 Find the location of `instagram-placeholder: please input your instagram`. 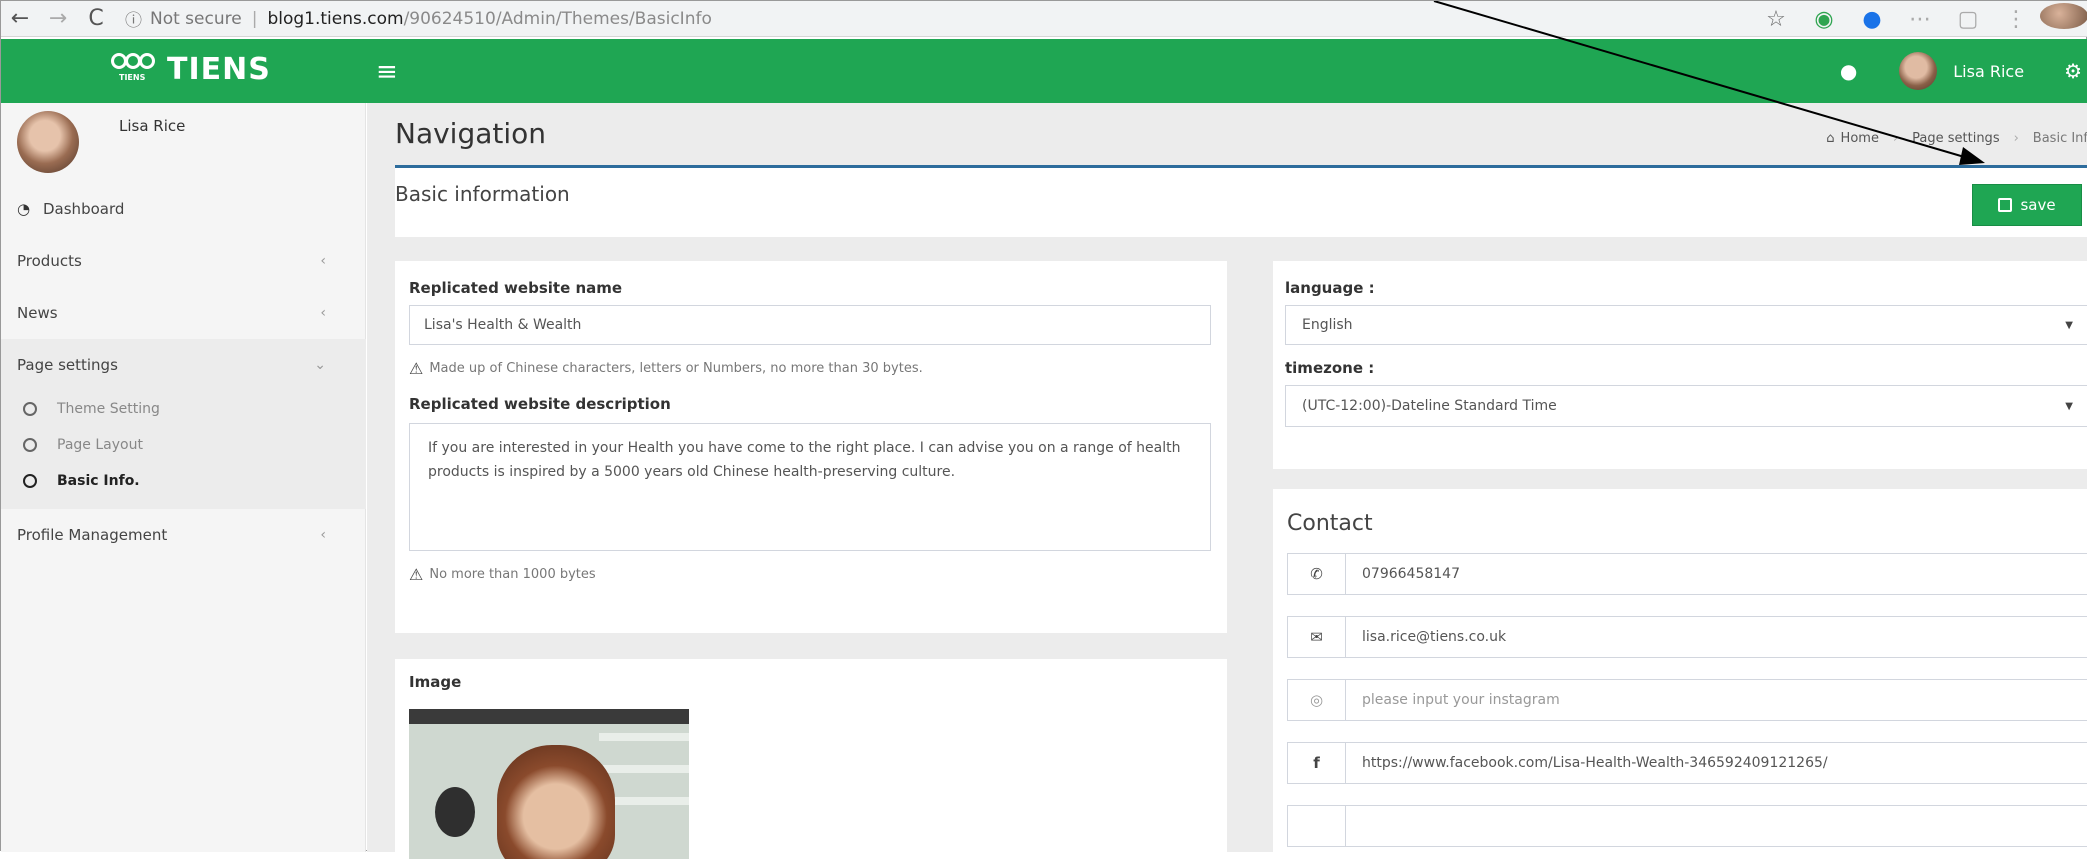

instagram-placeholder: please input your instagram is located at coordinates (1461, 700).